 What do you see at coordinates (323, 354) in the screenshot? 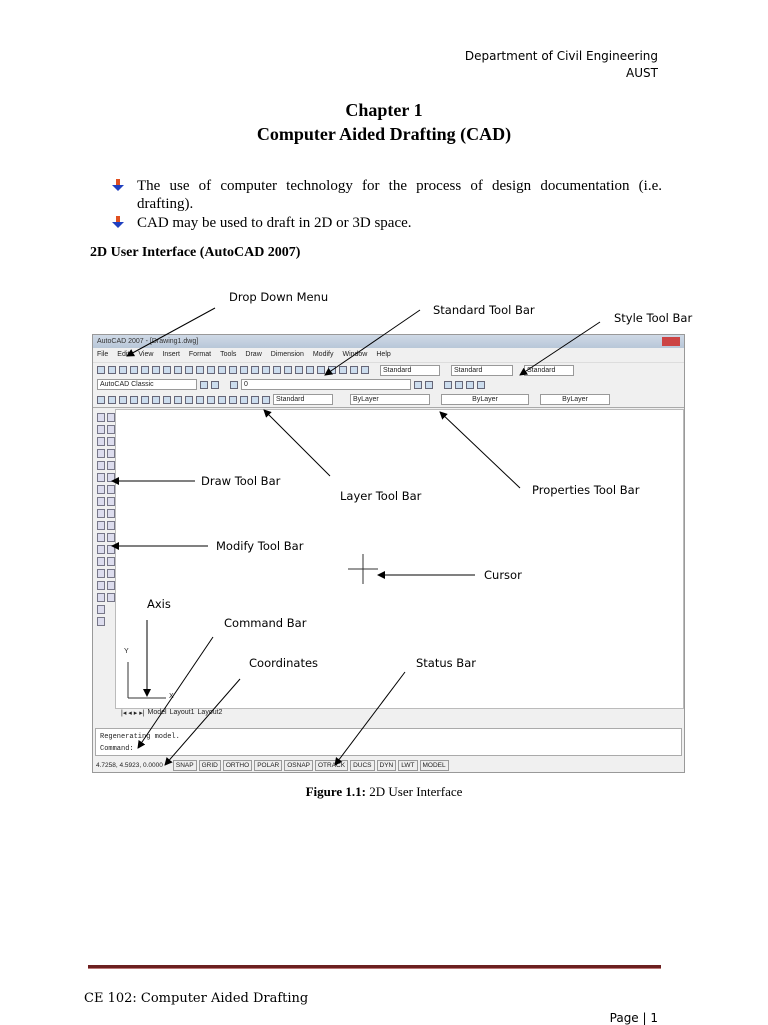
I see `menu-modify: Modify` at bounding box center [323, 354].